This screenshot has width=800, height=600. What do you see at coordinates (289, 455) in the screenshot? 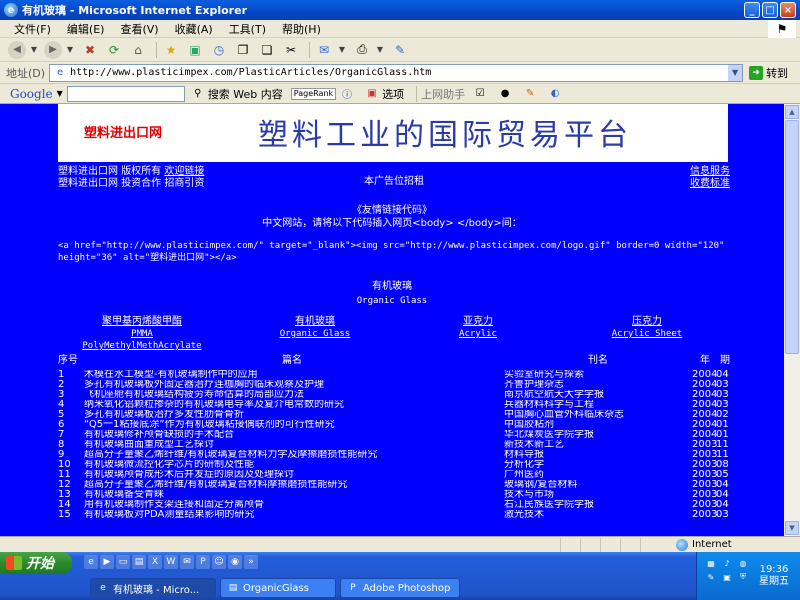
I see `cell-title: 超高分子量聚乙烯纤维/有机玻璃复合材料力学及摩擦磨损性能研究` at bounding box center [289, 455].